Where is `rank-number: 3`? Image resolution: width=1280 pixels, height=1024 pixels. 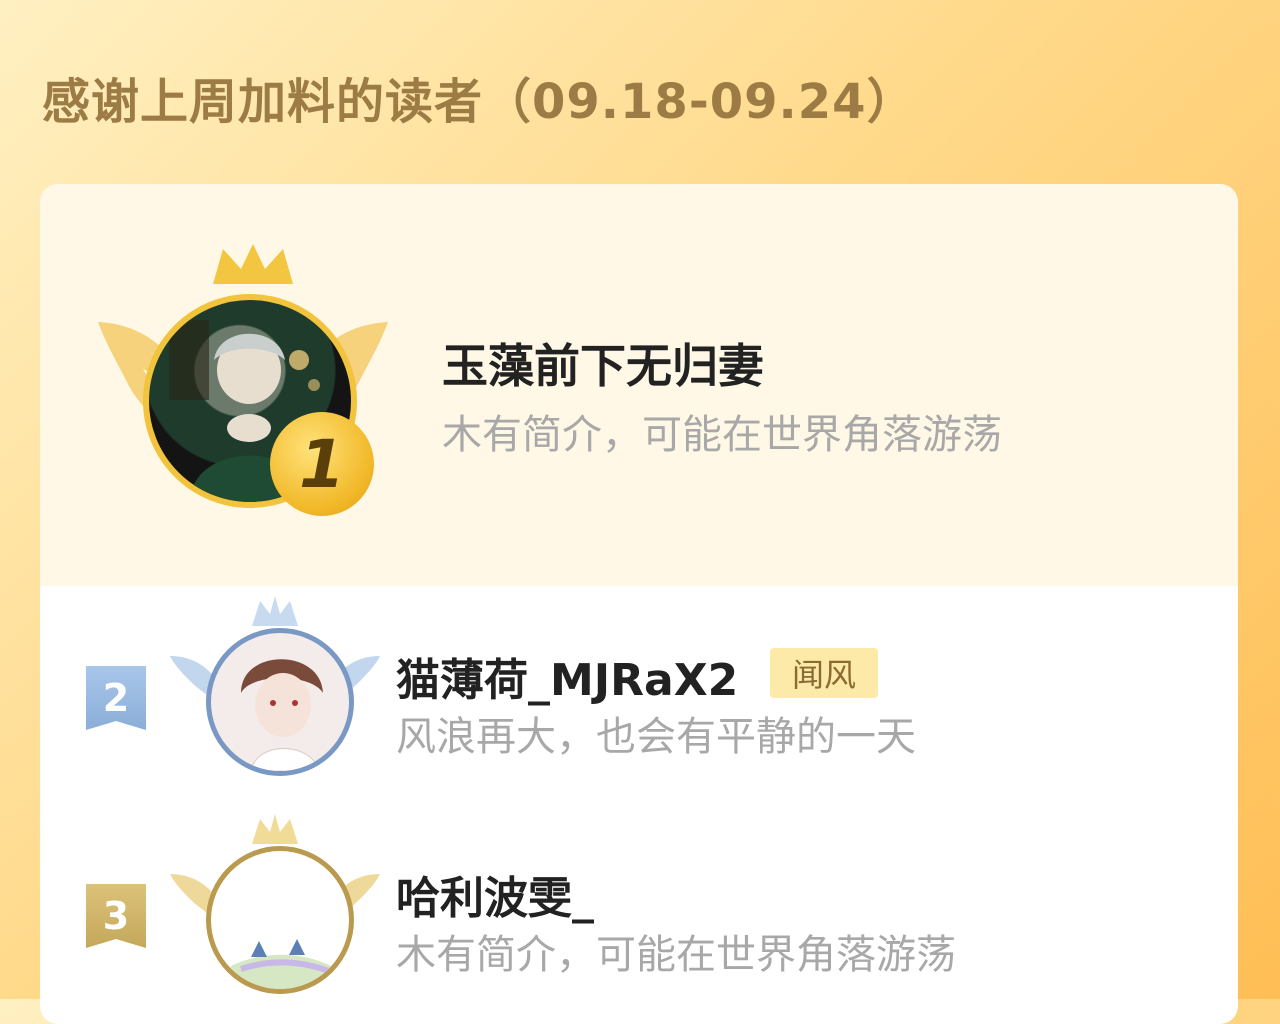 rank-number: 3 is located at coordinates (116, 916).